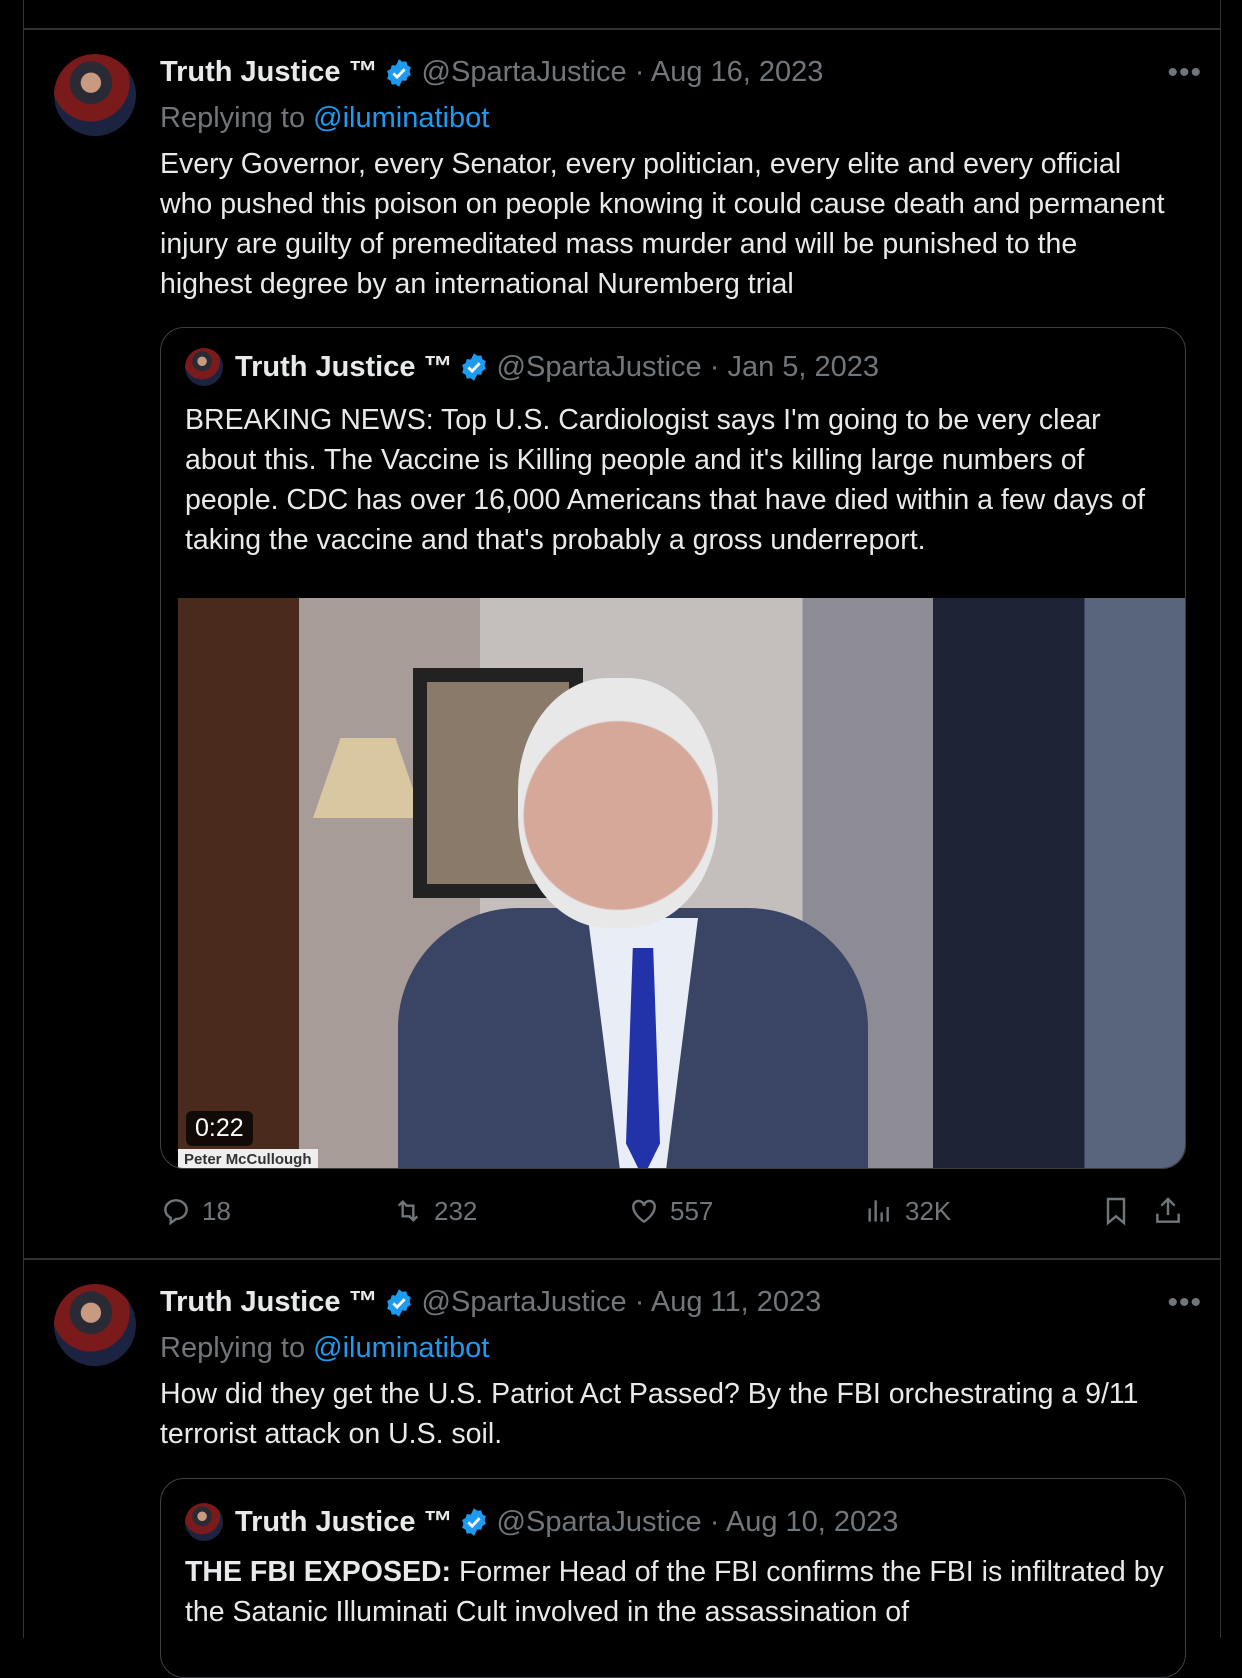 The image size is (1242, 1678). I want to click on quote-timestamp: · Aug 10, 2023, so click(804, 1521).